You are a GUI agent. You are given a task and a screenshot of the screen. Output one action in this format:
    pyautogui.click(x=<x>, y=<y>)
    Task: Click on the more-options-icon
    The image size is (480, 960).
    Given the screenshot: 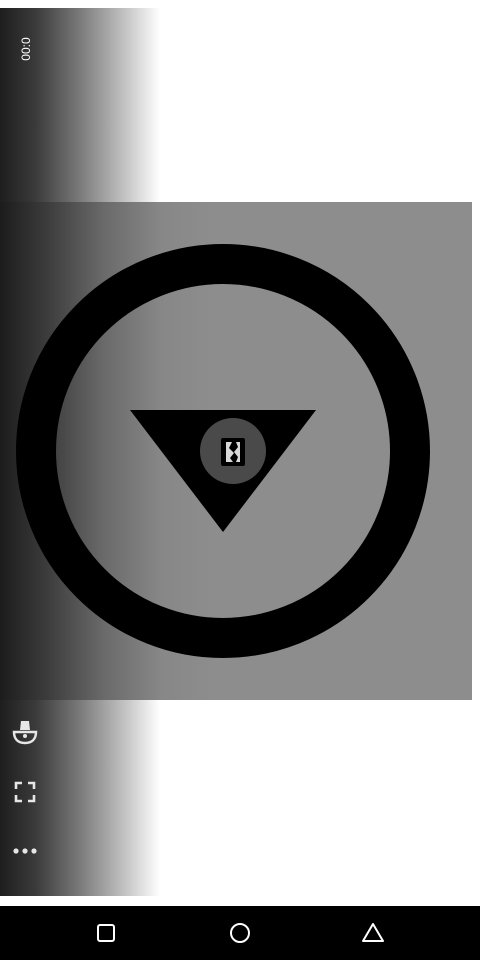 What is the action you would take?
    pyautogui.click(x=25, y=851)
    